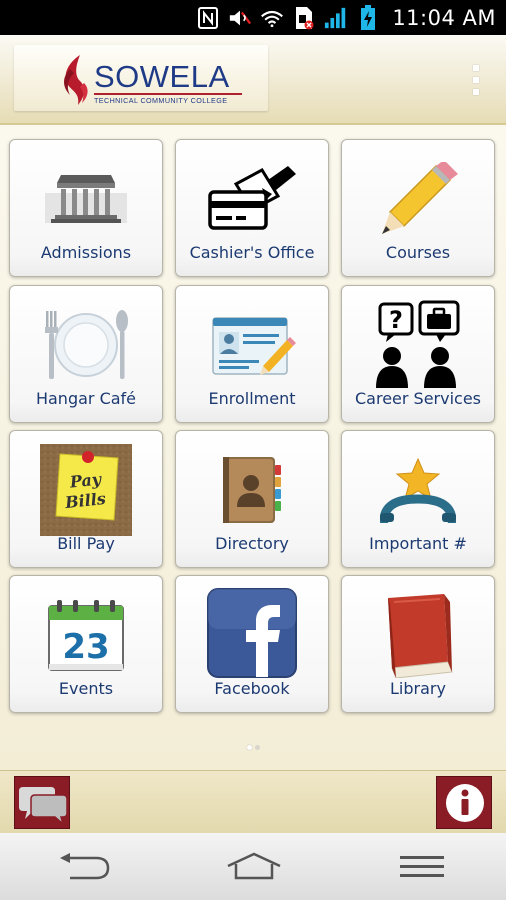 This screenshot has width=506, height=900. I want to click on college-logo: SOWELA TECHNICAL COMMUNITY COLLEGE, so click(141, 78).